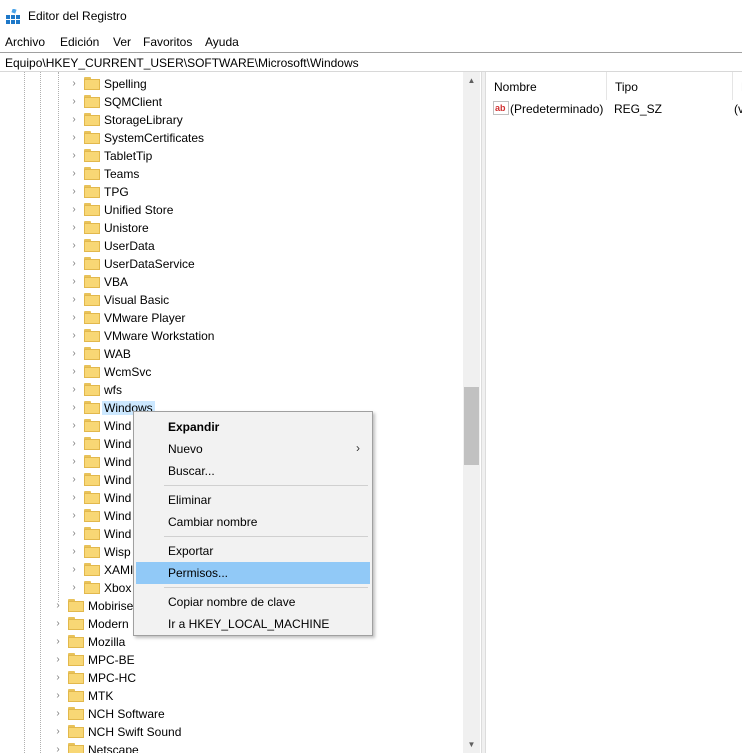  What do you see at coordinates (25, 42) in the screenshot?
I see `menu-archivo: Archivo` at bounding box center [25, 42].